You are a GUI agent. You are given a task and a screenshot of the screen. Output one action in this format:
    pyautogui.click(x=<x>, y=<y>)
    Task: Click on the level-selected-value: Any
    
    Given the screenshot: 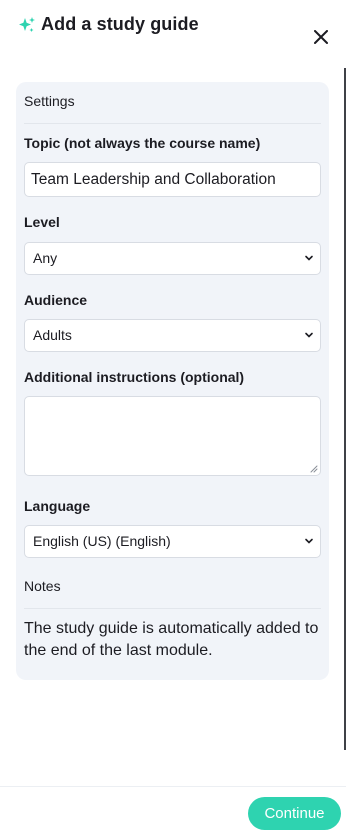 What is the action you would take?
    pyautogui.click(x=45, y=258)
    